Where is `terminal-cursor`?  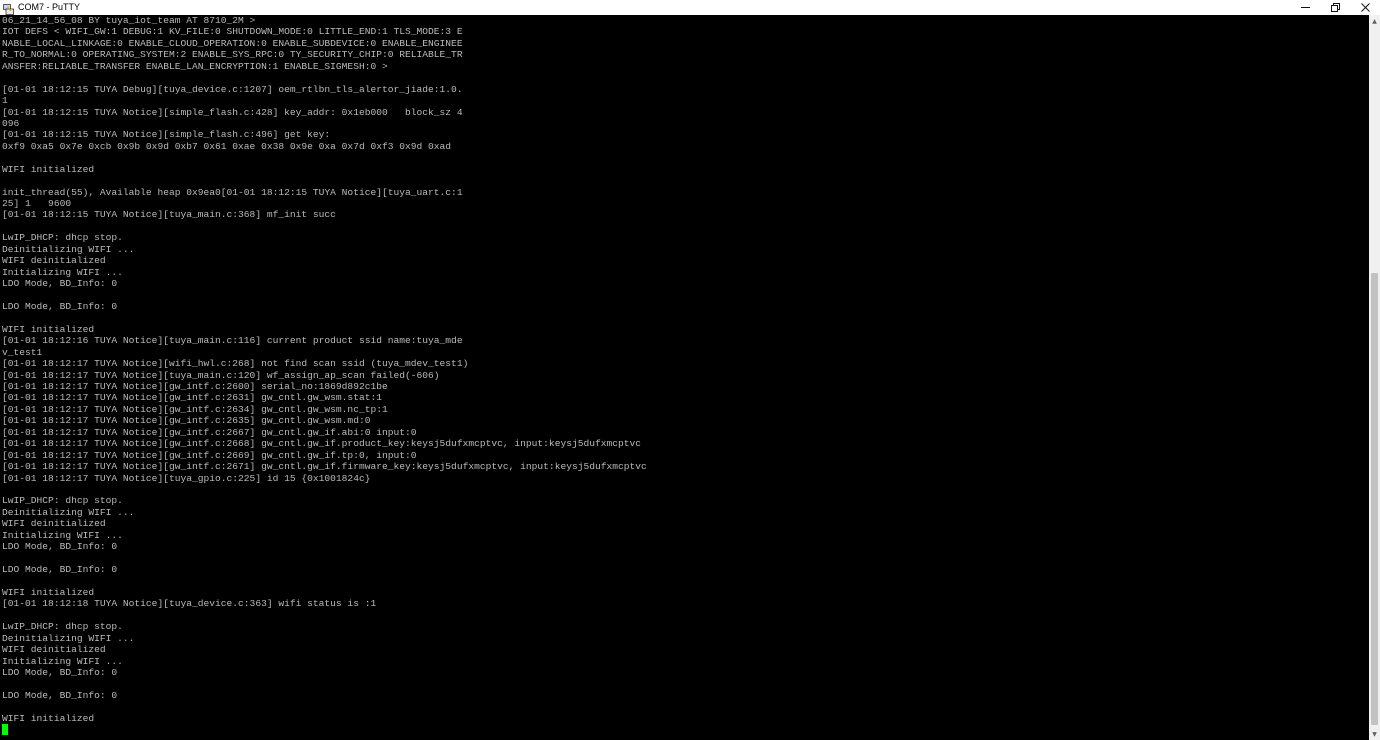 terminal-cursor is located at coordinates (5, 730).